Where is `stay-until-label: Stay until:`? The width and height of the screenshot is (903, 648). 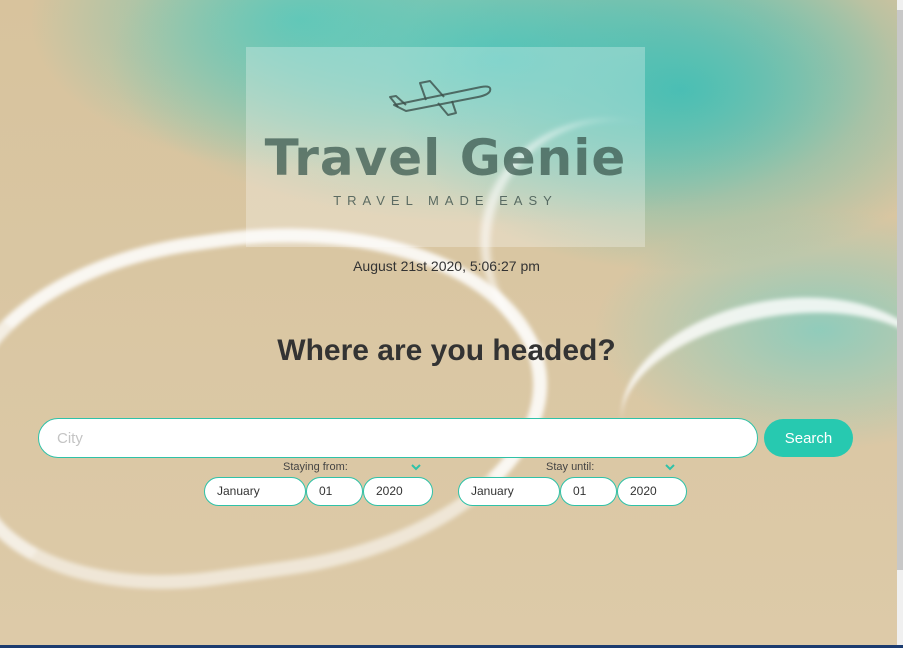
stay-until-label: Stay until: is located at coordinates (570, 467).